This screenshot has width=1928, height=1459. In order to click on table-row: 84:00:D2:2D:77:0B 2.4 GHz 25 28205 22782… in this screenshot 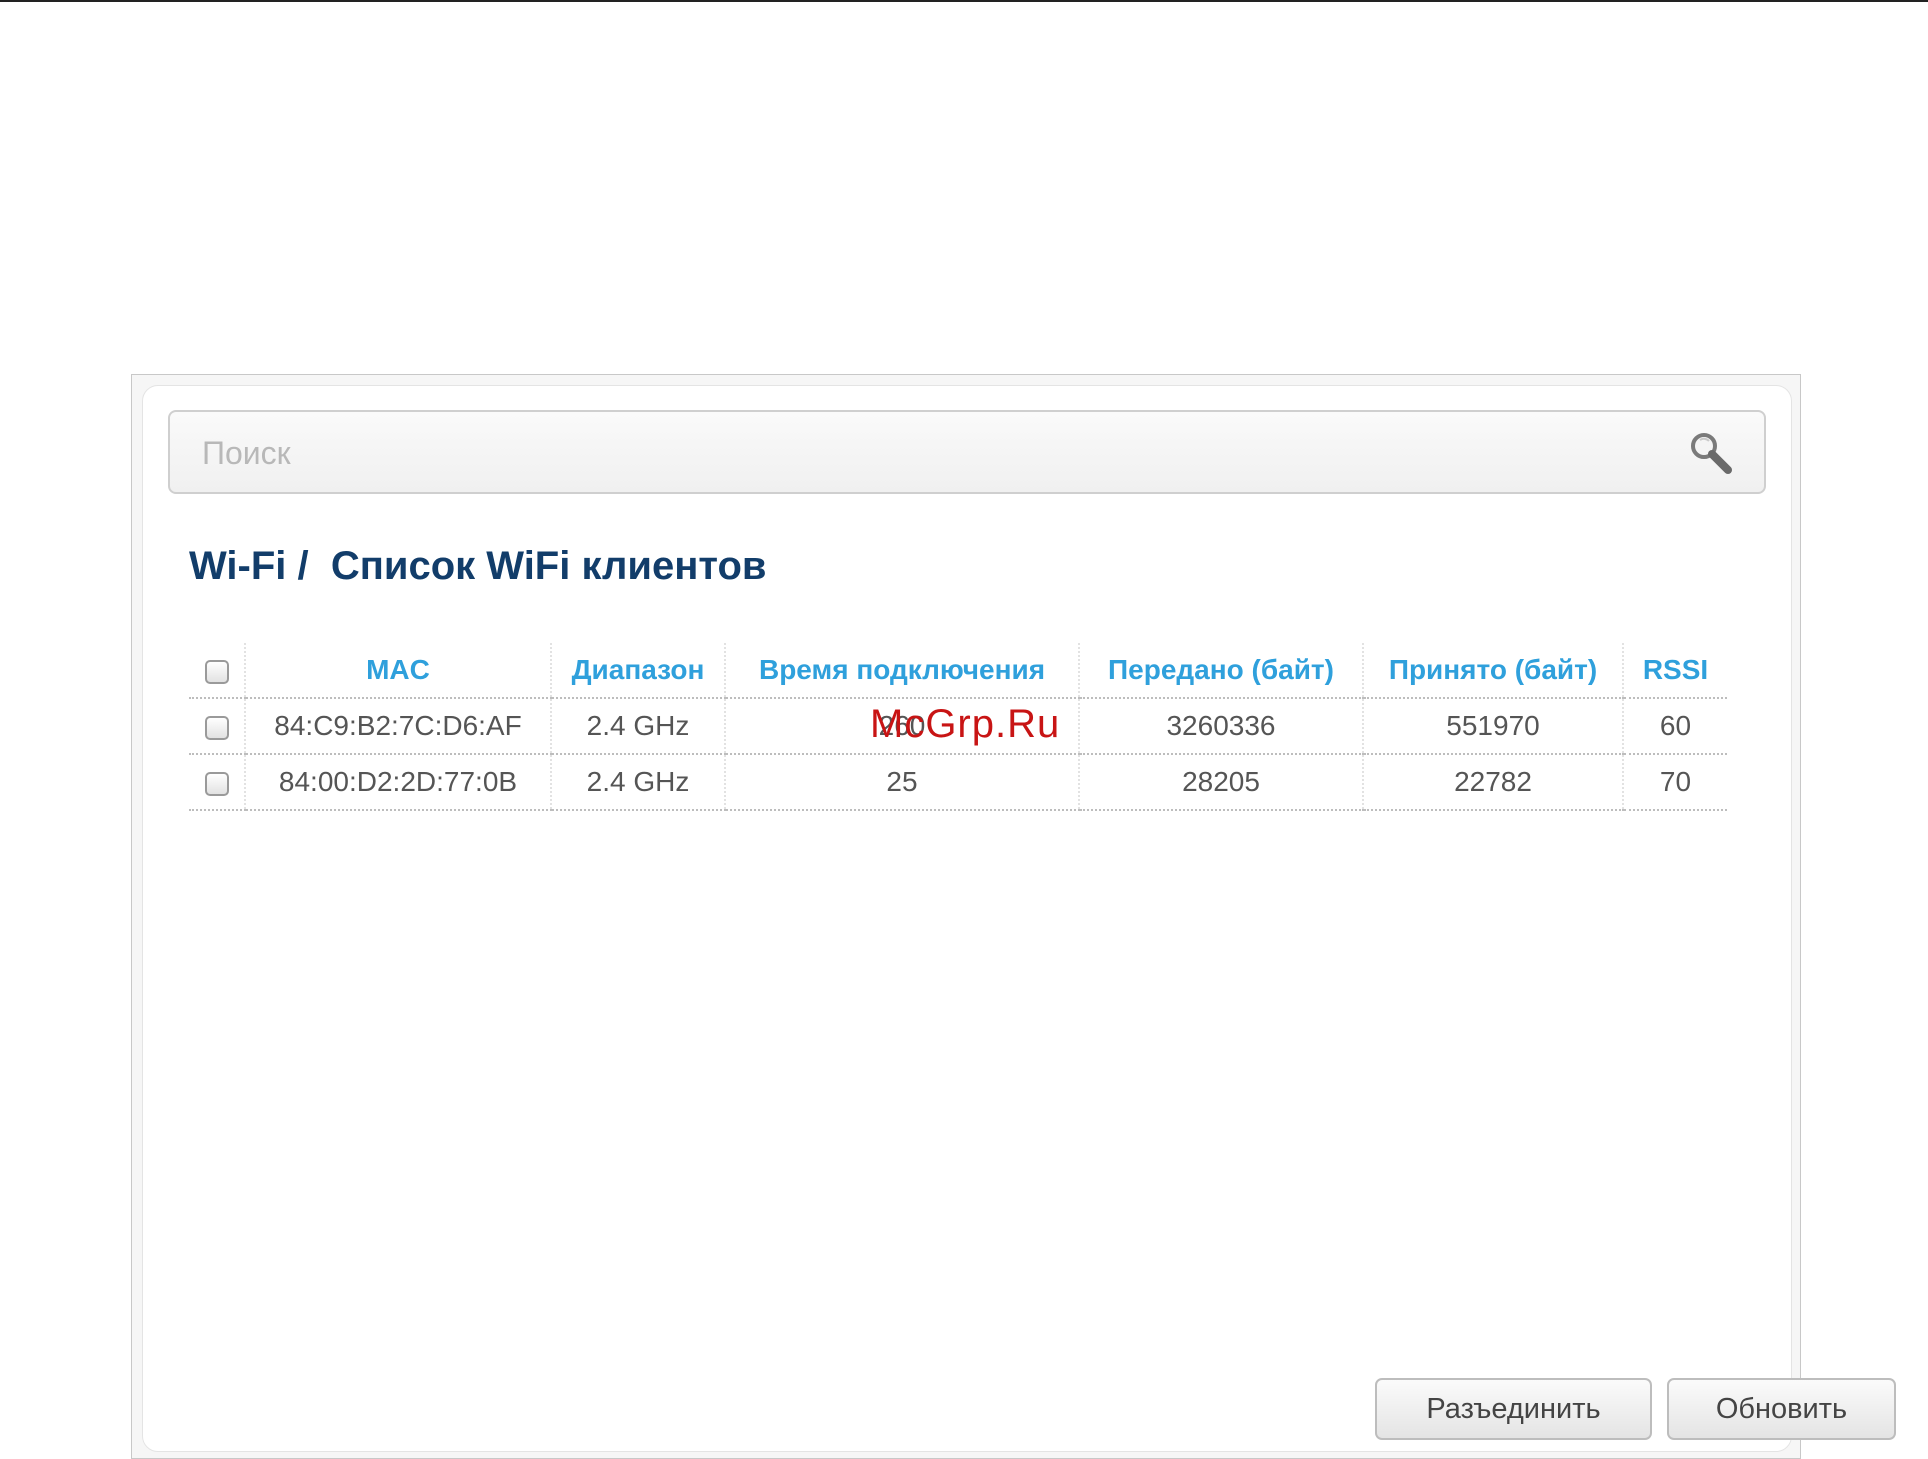, I will do `click(958, 782)`.